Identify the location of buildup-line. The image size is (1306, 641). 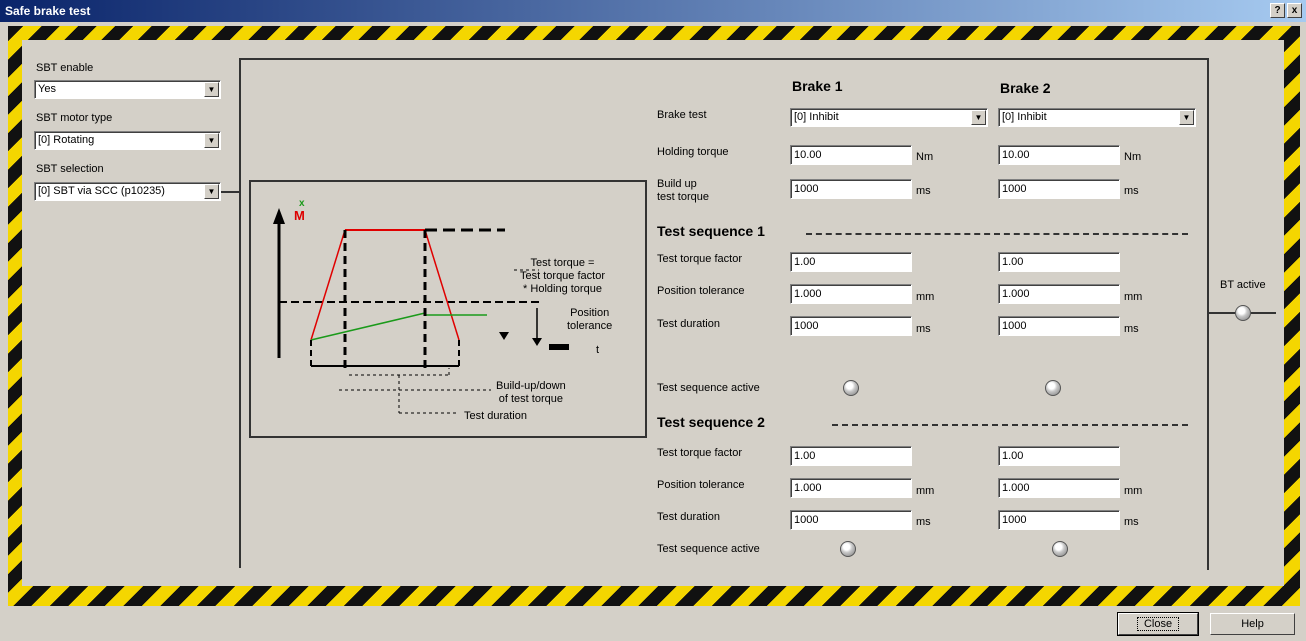
(328, 285).